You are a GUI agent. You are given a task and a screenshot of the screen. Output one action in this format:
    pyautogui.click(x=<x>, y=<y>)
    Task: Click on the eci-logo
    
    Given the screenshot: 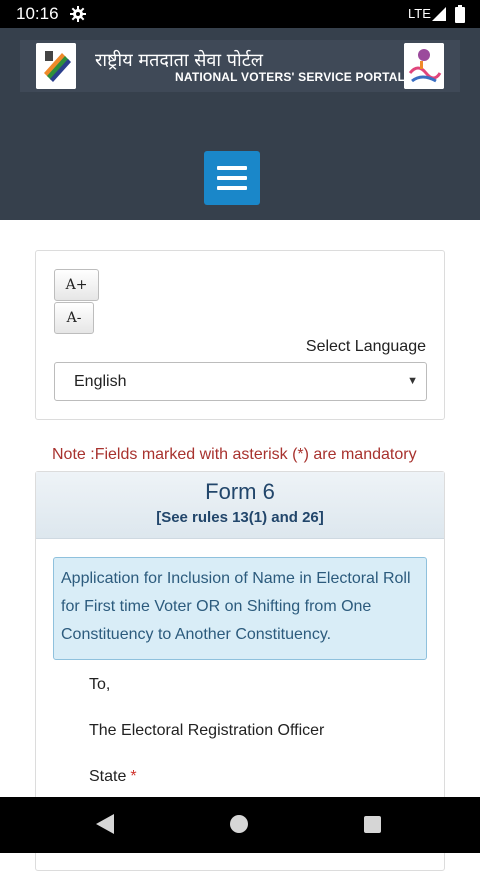 What is the action you would take?
    pyautogui.click(x=56, y=66)
    